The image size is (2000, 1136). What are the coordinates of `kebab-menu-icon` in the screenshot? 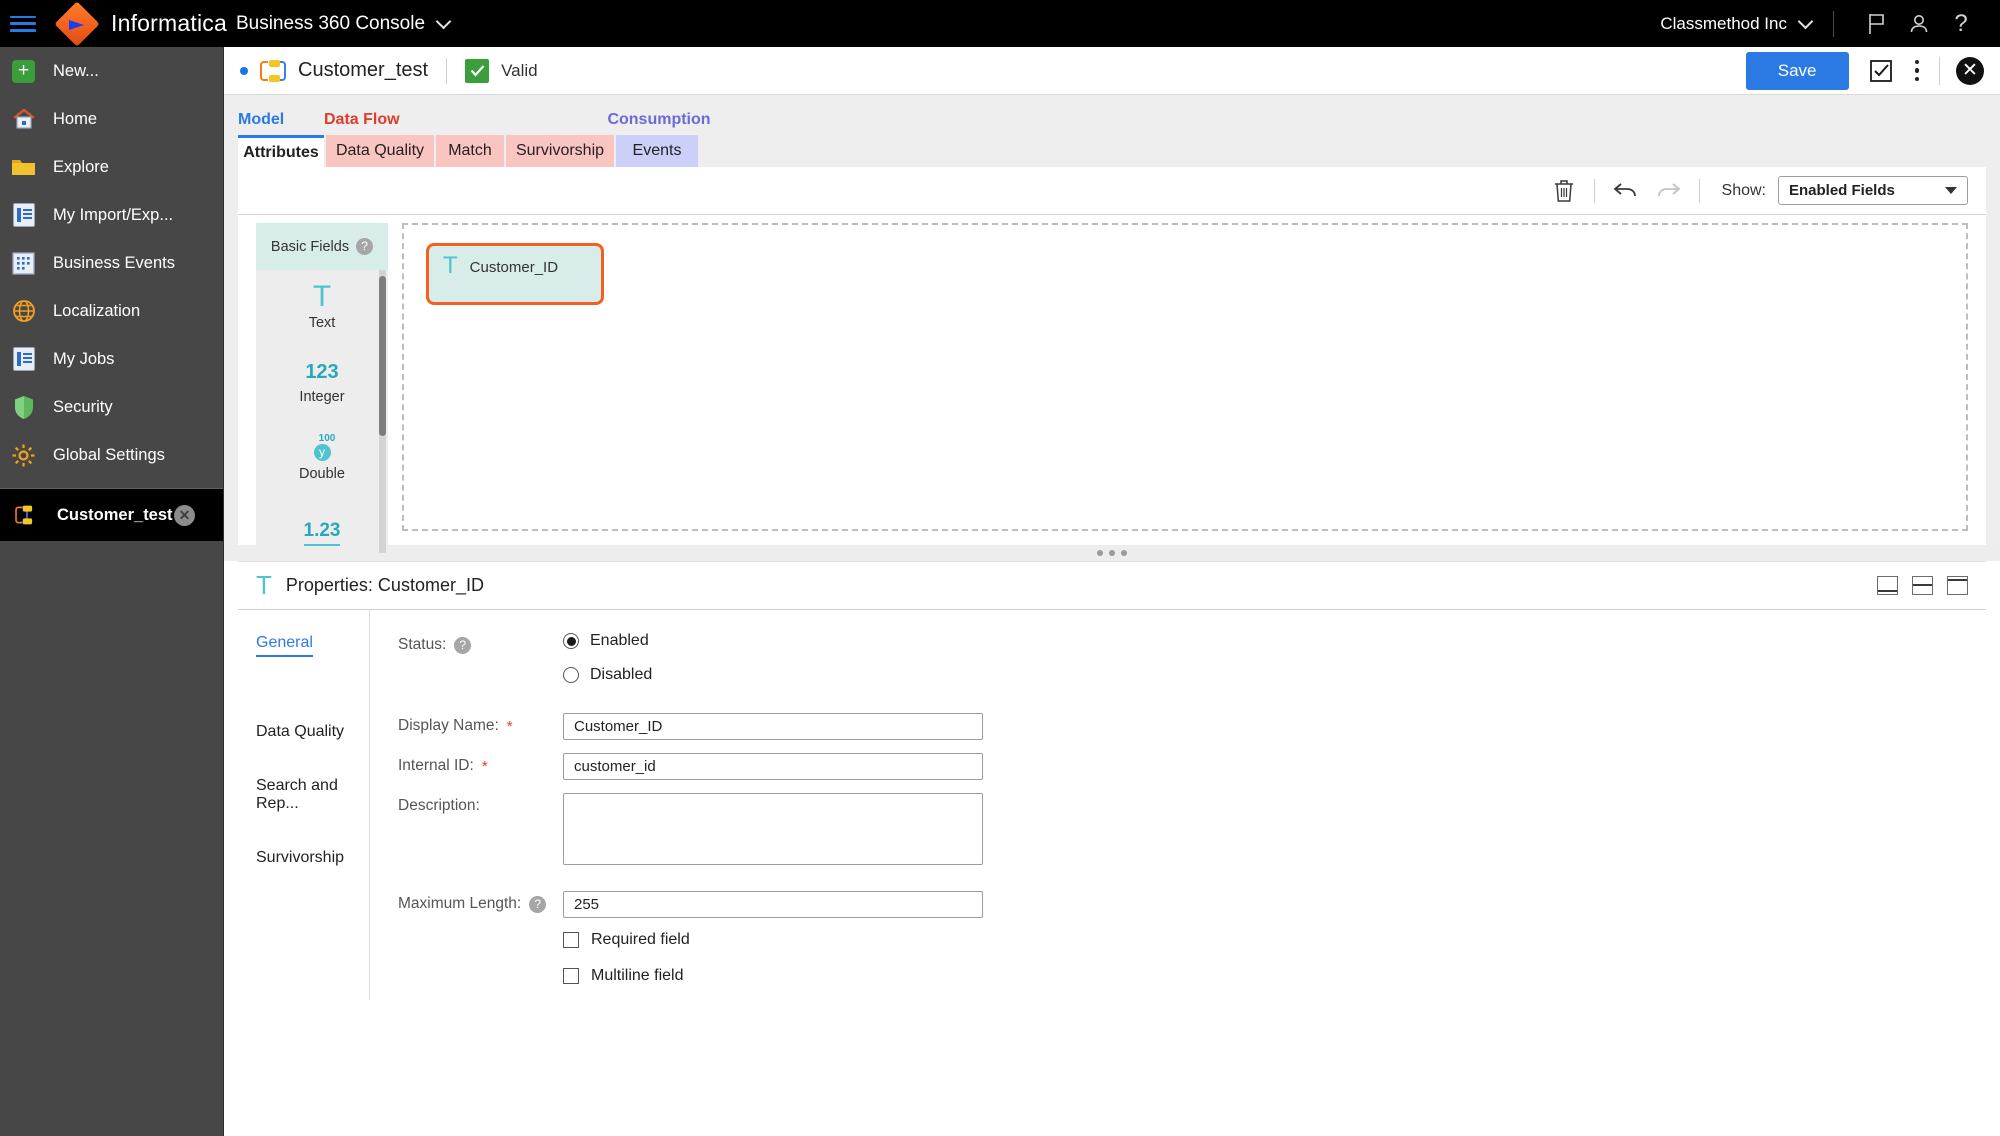 It's located at (1916, 70).